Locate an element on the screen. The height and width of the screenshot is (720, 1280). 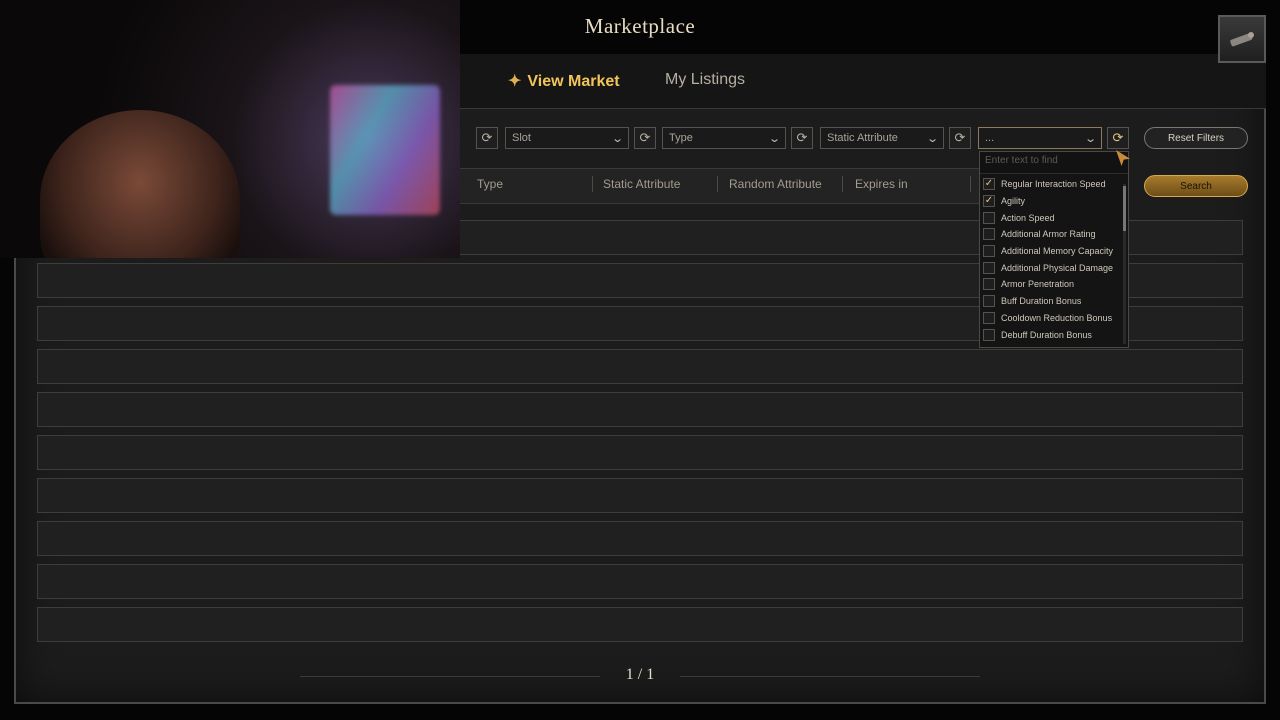
dropdown-option: Additional Physical Damage is located at coordinates (1054, 267).